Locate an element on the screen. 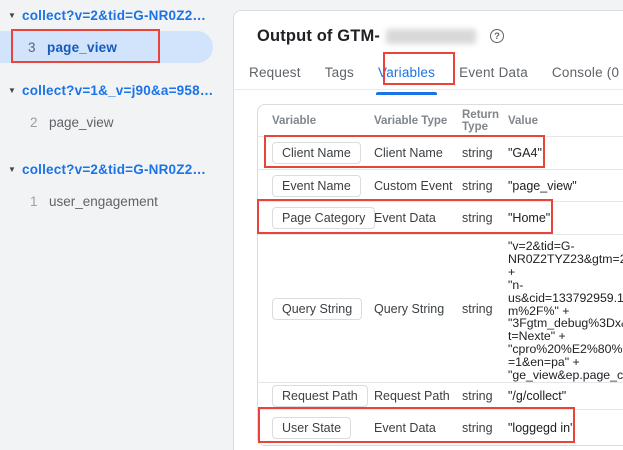  value-cell: "page_view" is located at coordinates (542, 185).